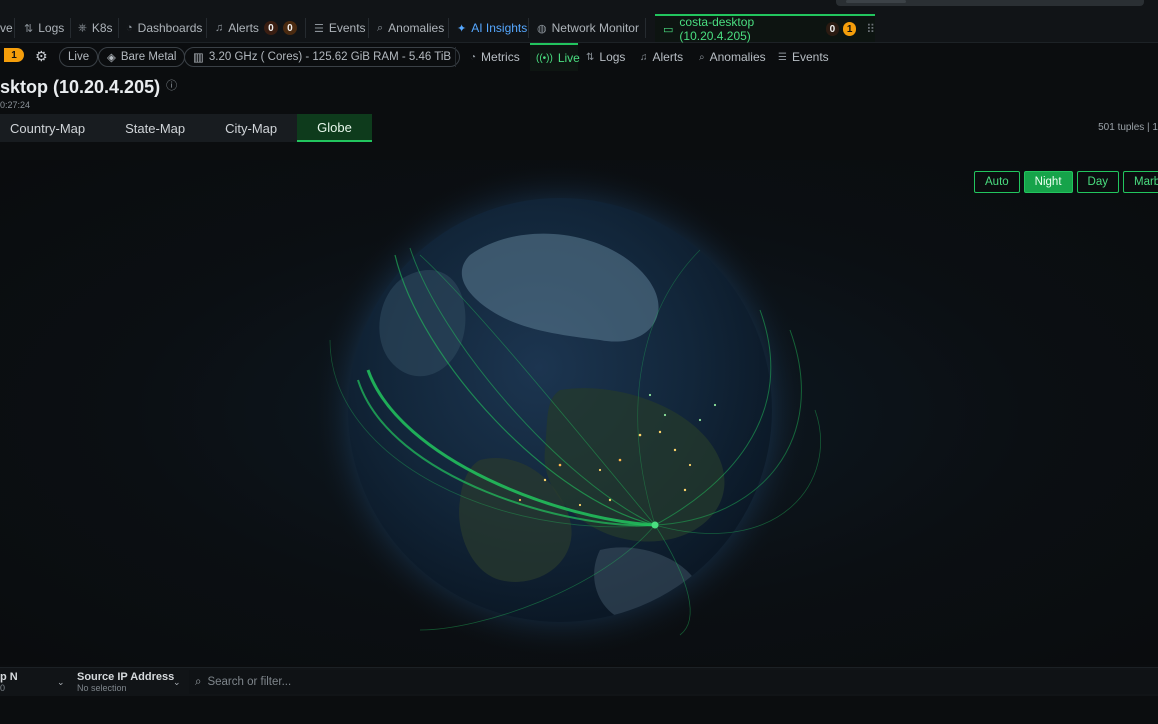 The width and height of the screenshot is (1158, 724). I want to click on page-title-text: sktop (10.20.4.205), so click(80, 87).